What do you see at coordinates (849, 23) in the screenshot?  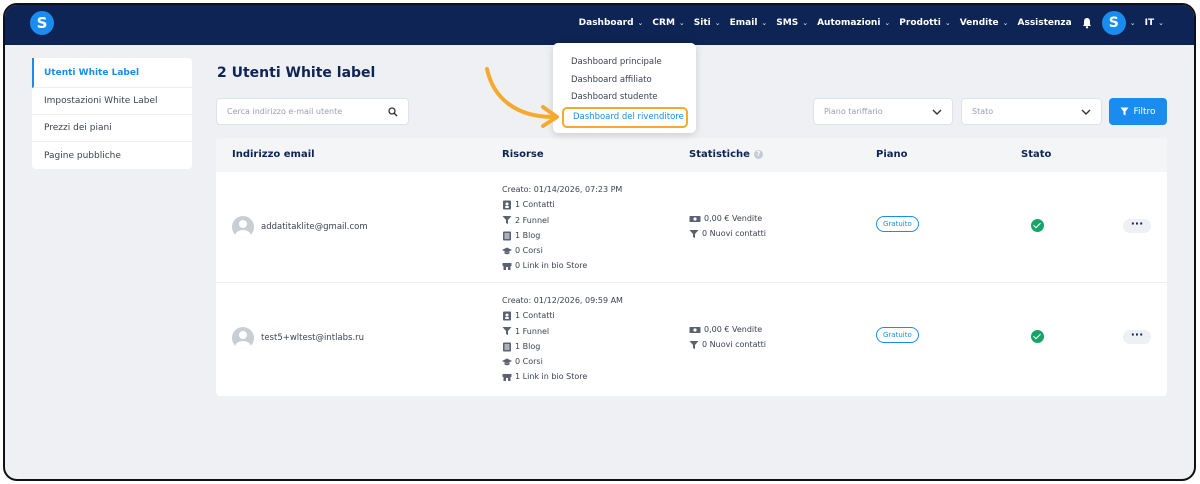 I see `nav-automazioni-label: Automazioni` at bounding box center [849, 23].